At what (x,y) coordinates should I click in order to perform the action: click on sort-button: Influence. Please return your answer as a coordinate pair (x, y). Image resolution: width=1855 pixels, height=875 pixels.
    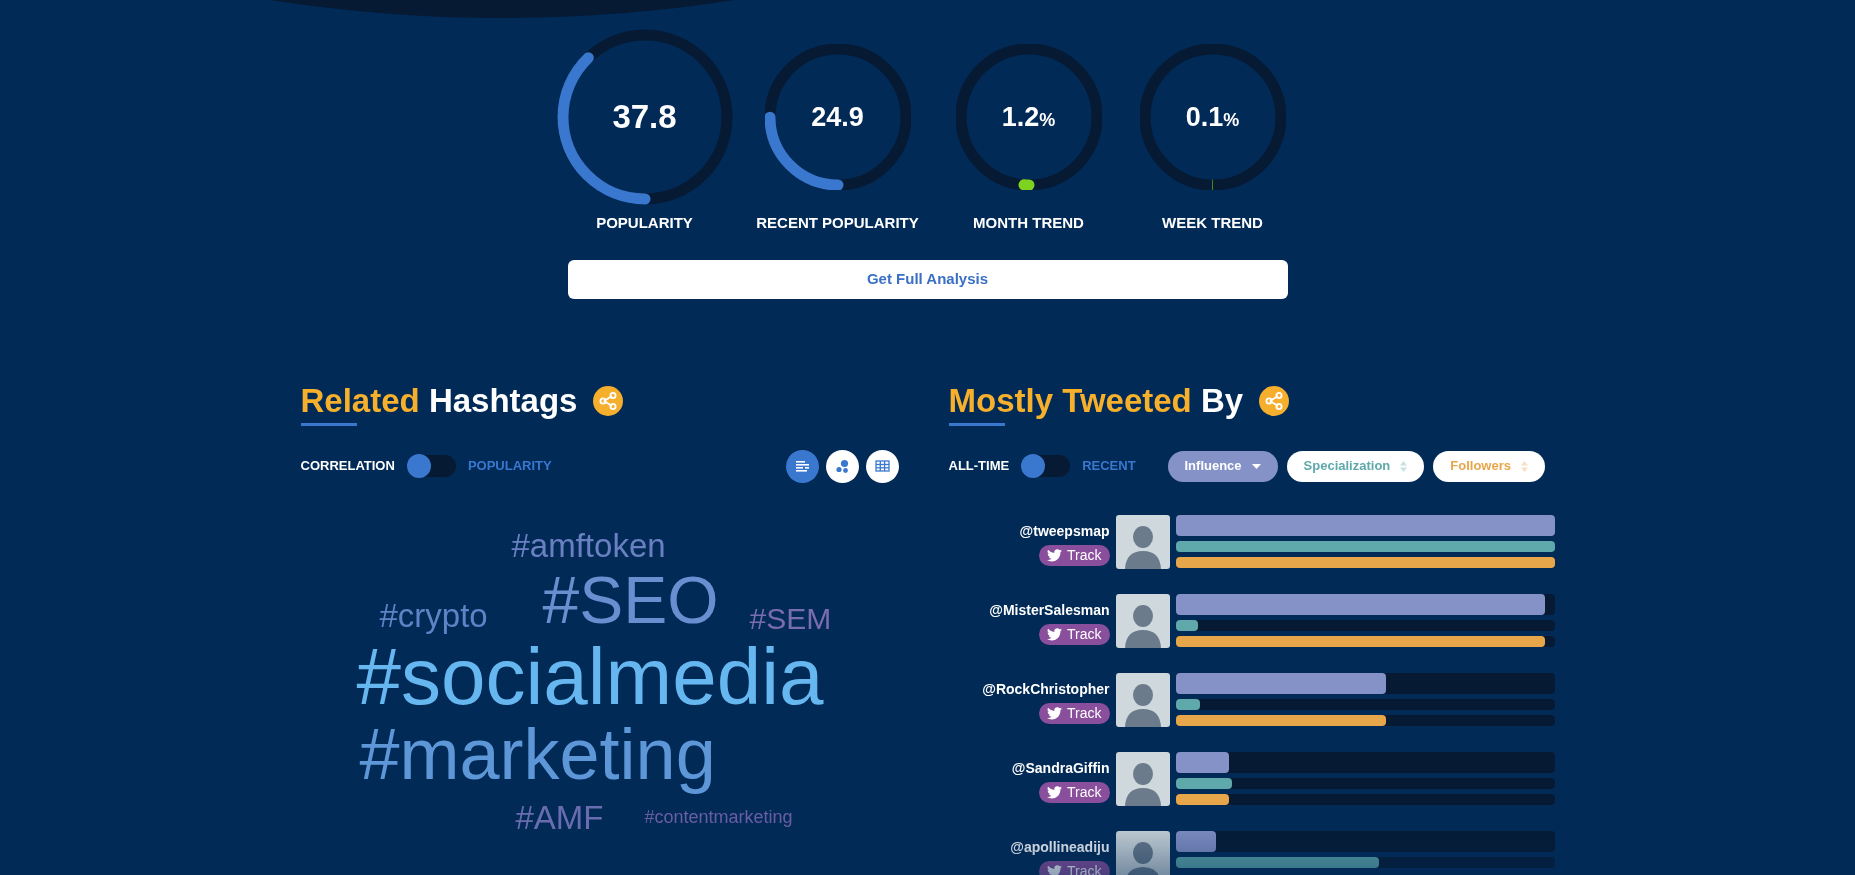
    Looking at the image, I should click on (1222, 466).